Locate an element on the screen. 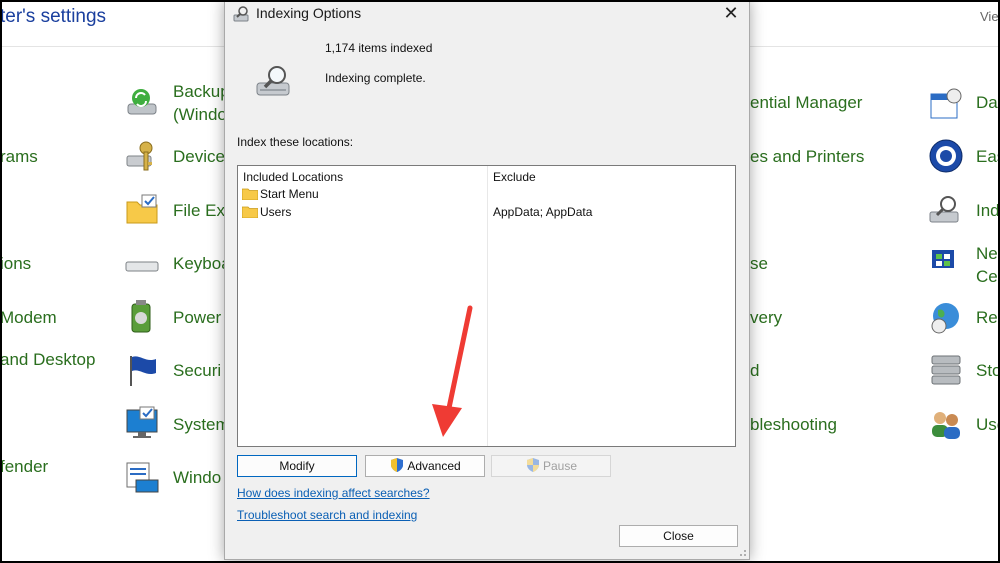  cp-link-desktop: and Desktop is located at coordinates (47, 360).